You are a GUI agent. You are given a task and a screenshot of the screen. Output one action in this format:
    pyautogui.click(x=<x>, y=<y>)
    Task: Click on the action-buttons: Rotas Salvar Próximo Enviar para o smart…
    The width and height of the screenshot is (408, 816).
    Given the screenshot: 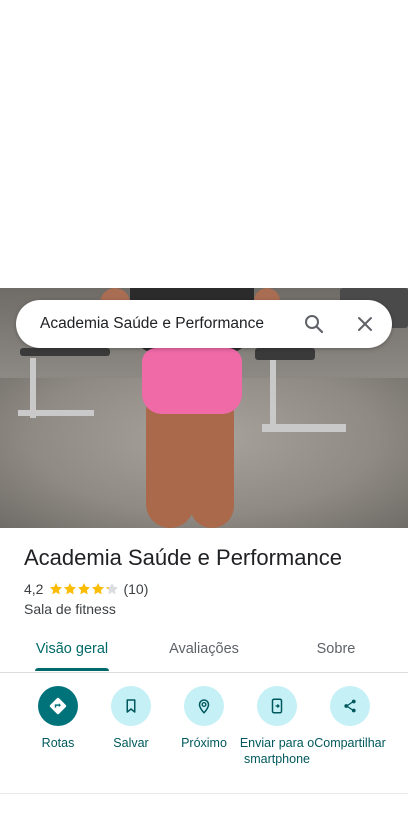 What is the action you would take?
    pyautogui.click(x=204, y=736)
    